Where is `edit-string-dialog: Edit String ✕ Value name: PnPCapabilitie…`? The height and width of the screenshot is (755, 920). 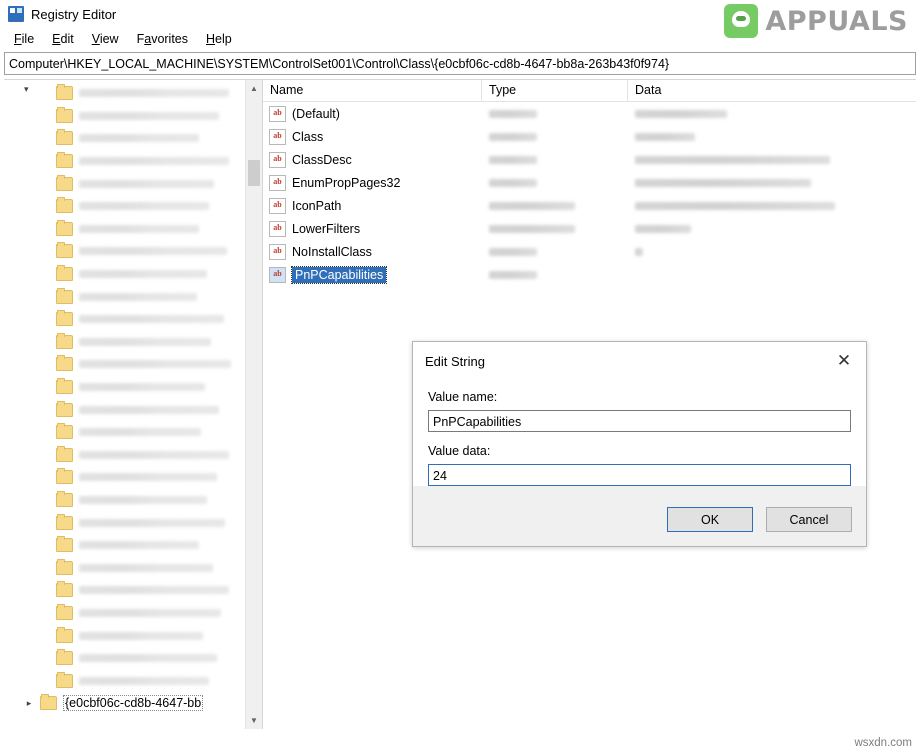 edit-string-dialog: Edit String ✕ Value name: PnPCapabilitie… is located at coordinates (639, 444).